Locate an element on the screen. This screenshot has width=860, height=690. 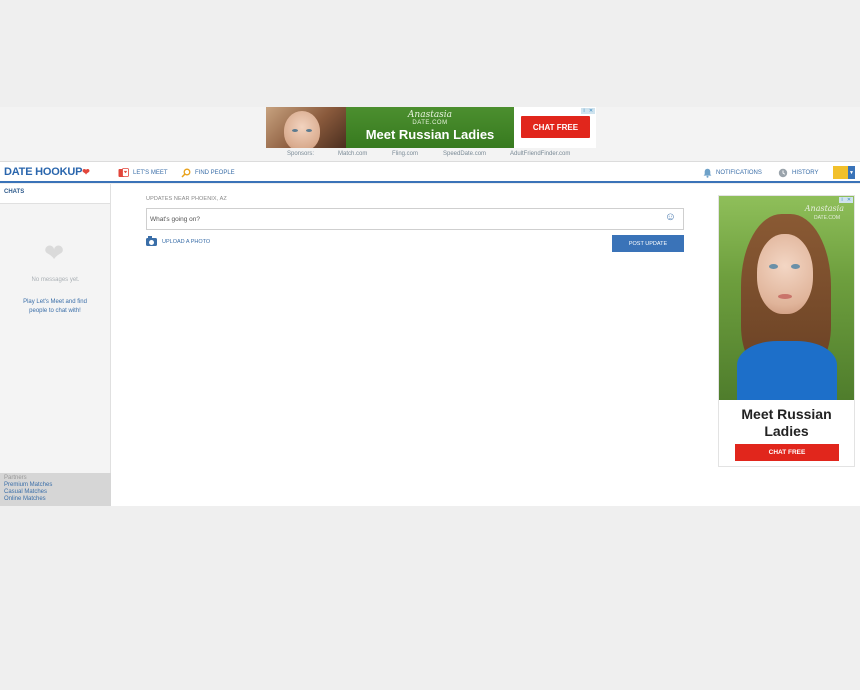
sponsors-label: Sponsors: is located at coordinates (301, 154).